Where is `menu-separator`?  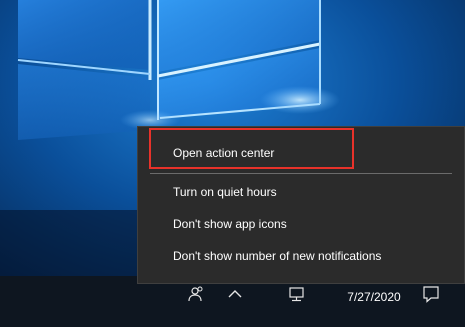
menu-separator is located at coordinates (301, 173).